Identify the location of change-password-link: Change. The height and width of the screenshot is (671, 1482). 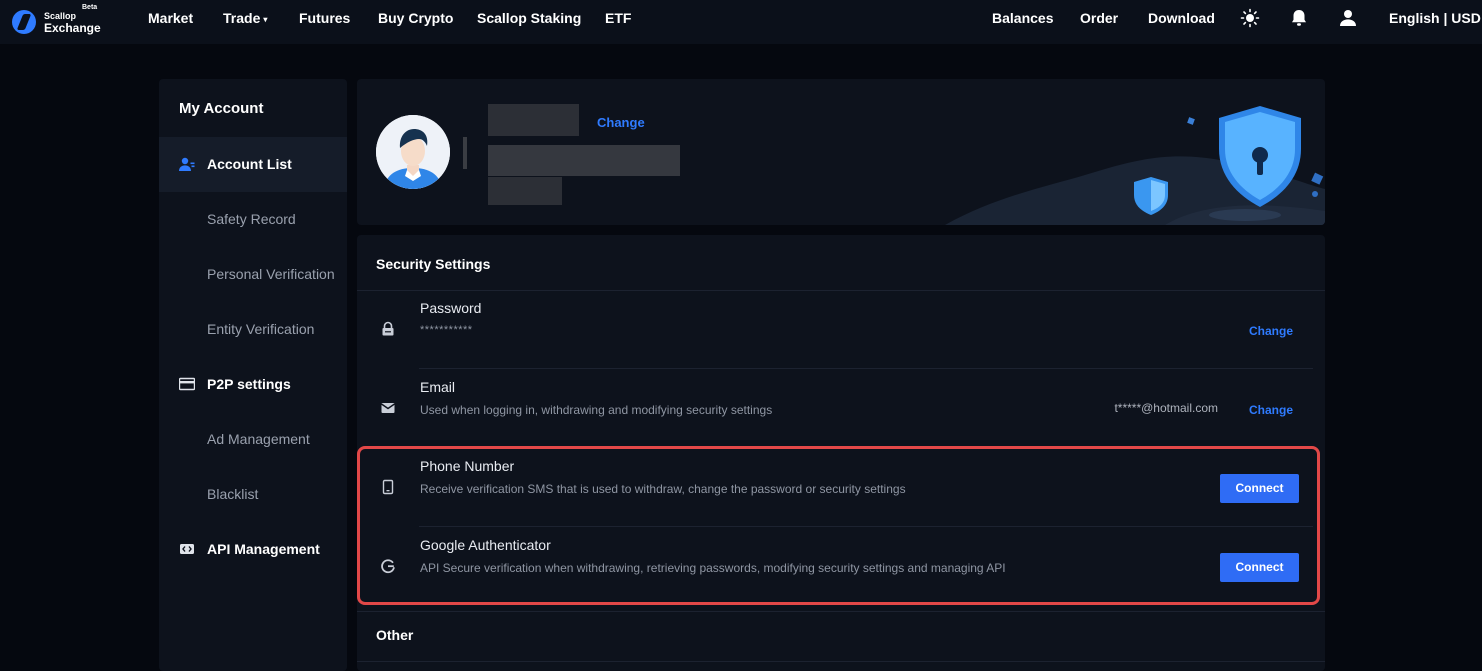
(1271, 331).